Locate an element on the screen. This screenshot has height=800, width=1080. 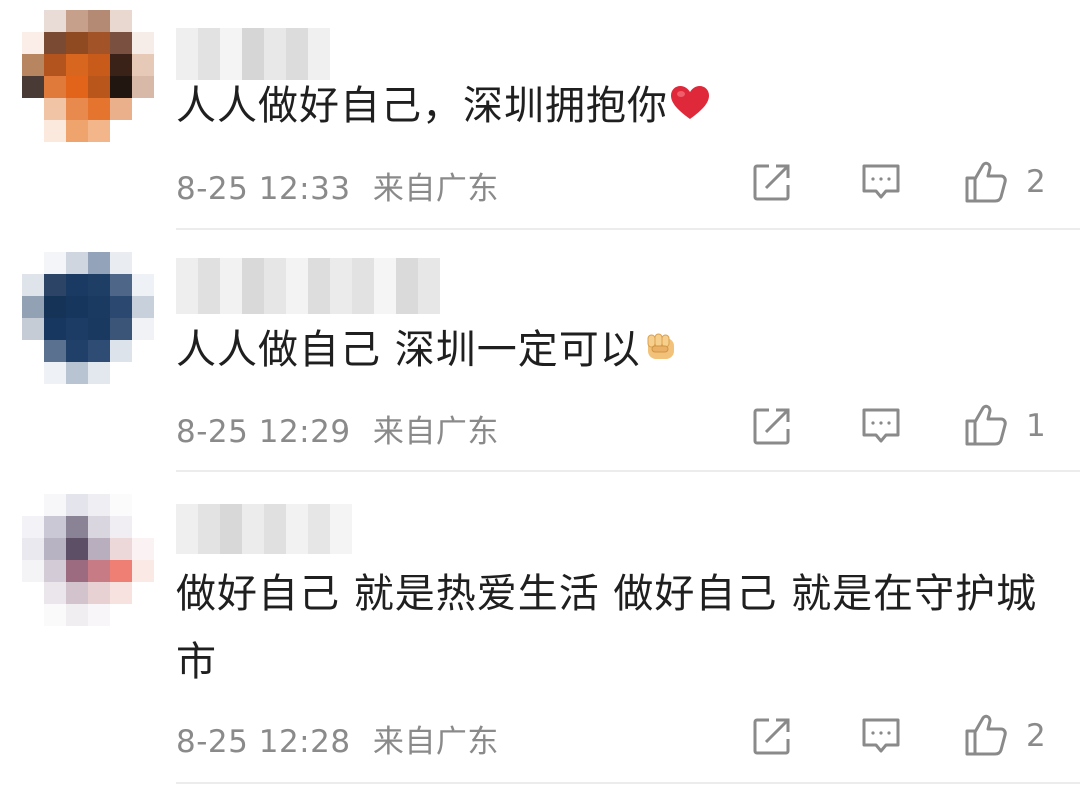
like-count: 2 is located at coordinates (1036, 736).